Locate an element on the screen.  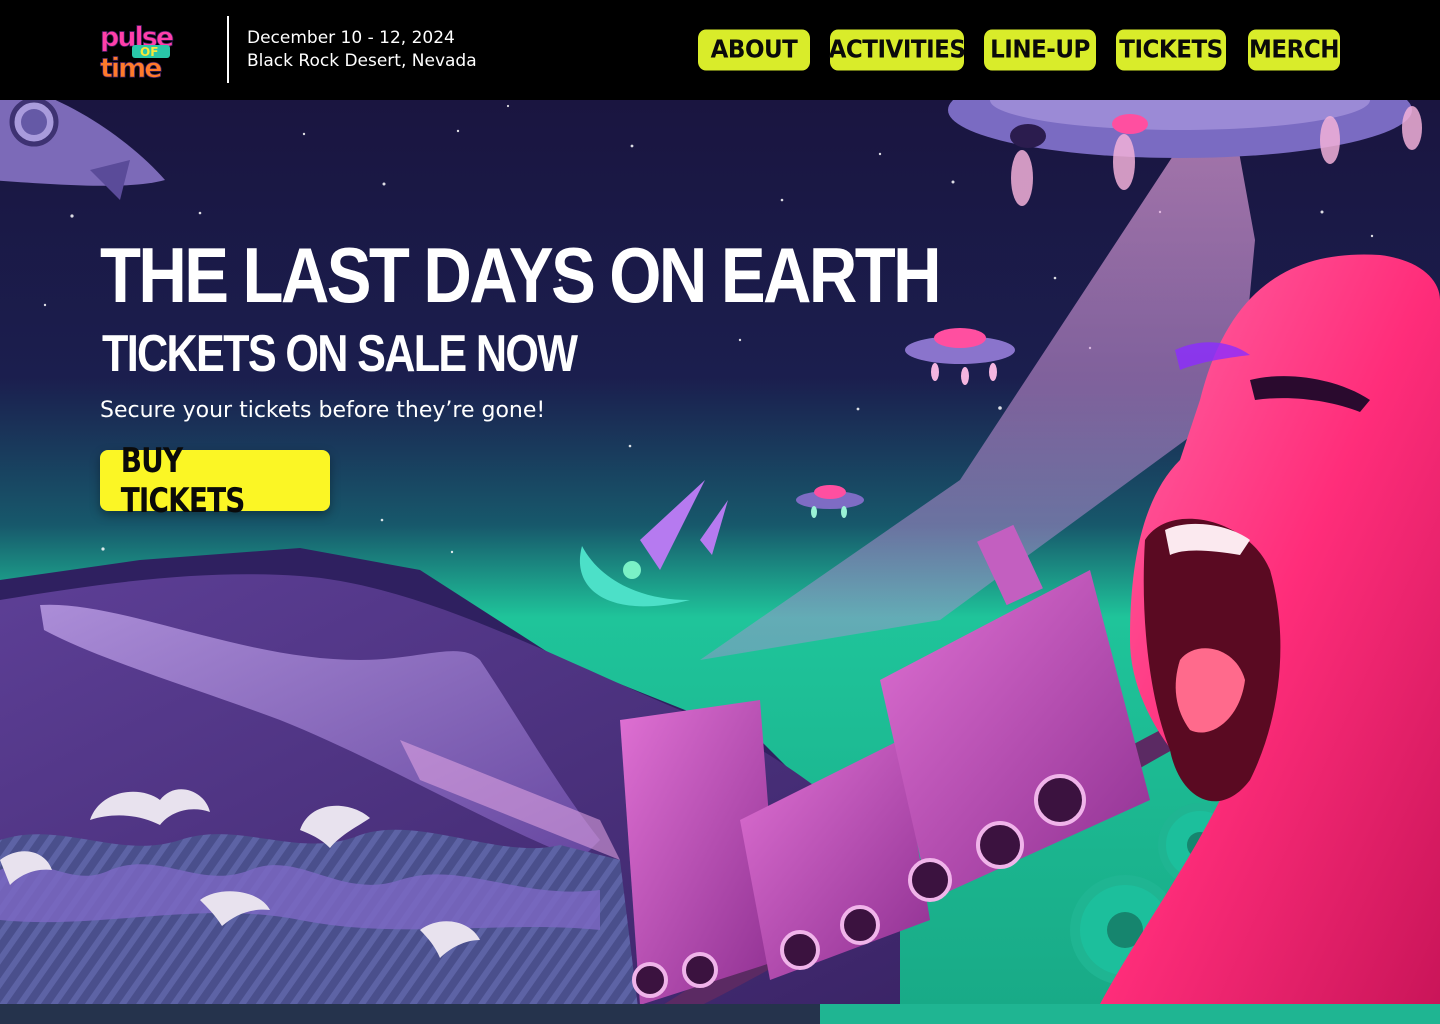
hero-title: THE LAST DAYS ON EARTH is located at coordinates (521, 275).